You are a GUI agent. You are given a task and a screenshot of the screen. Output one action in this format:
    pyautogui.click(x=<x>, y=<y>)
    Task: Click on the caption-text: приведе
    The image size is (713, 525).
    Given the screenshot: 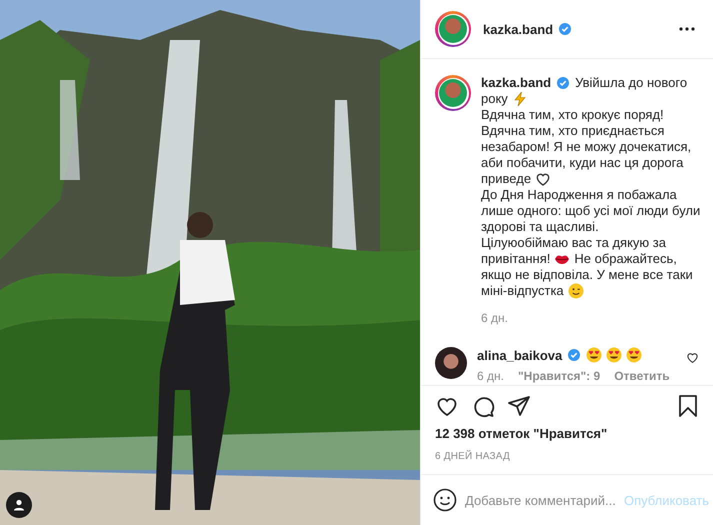 What is the action you would take?
    pyautogui.click(x=506, y=179)
    